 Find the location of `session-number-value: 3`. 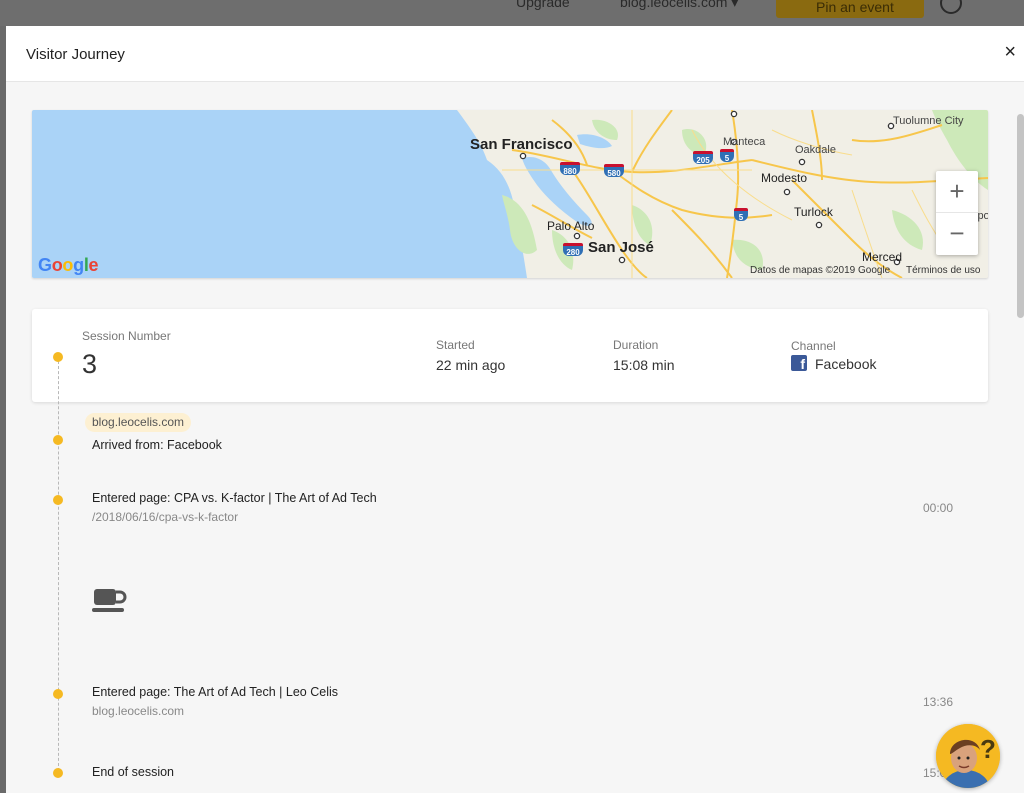

session-number-value: 3 is located at coordinates (90, 364).